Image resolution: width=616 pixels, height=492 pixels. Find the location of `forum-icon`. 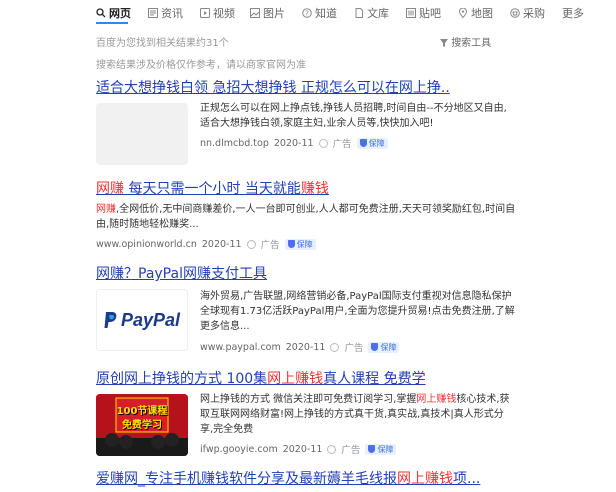

forum-icon is located at coordinates (411, 13).